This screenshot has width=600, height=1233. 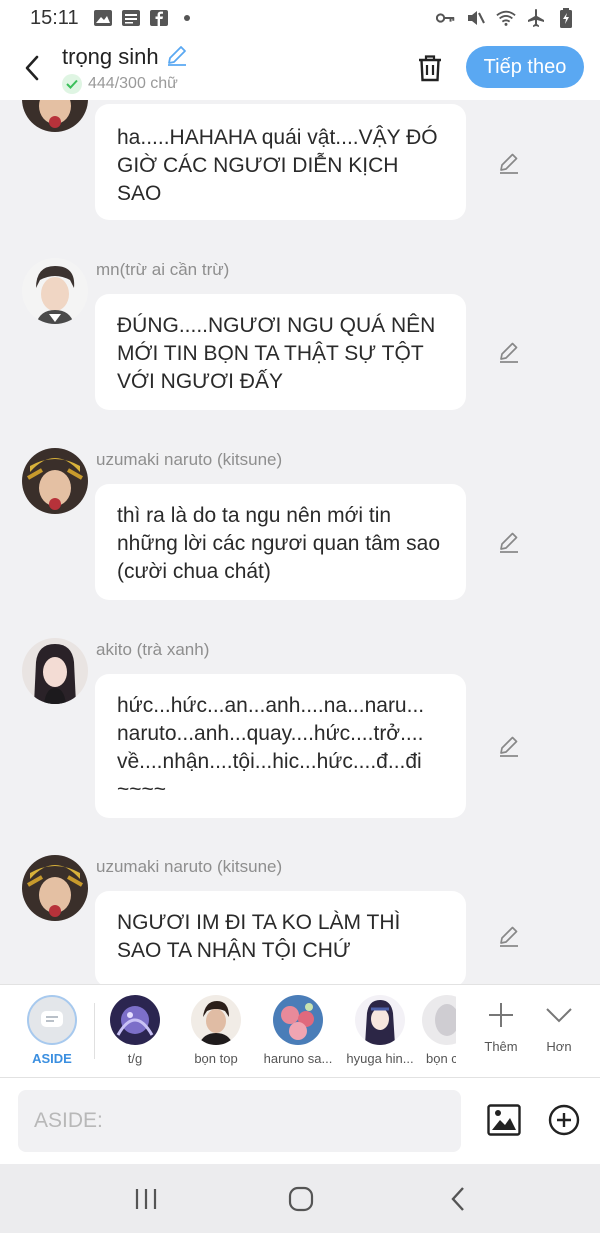 I want to click on add-circle-icon, so click(x=564, y=1120).